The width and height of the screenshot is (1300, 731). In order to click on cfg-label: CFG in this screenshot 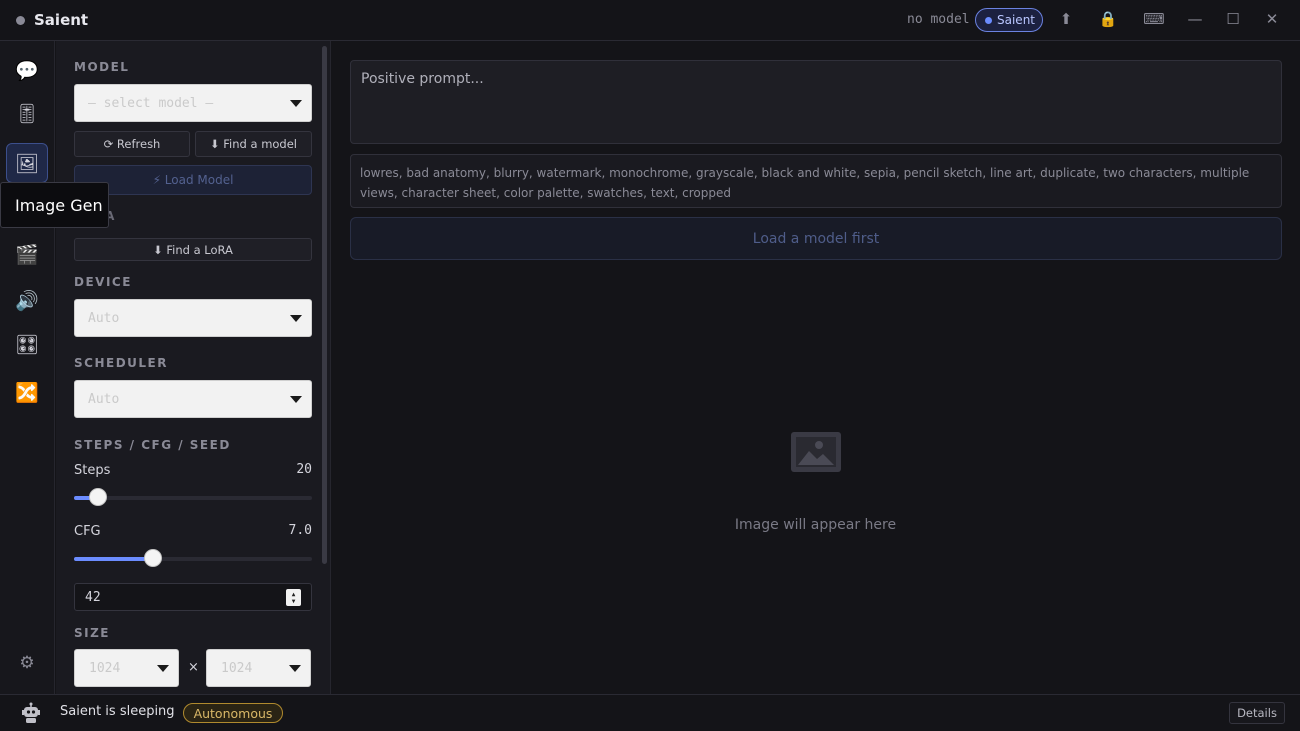, I will do `click(87, 531)`.